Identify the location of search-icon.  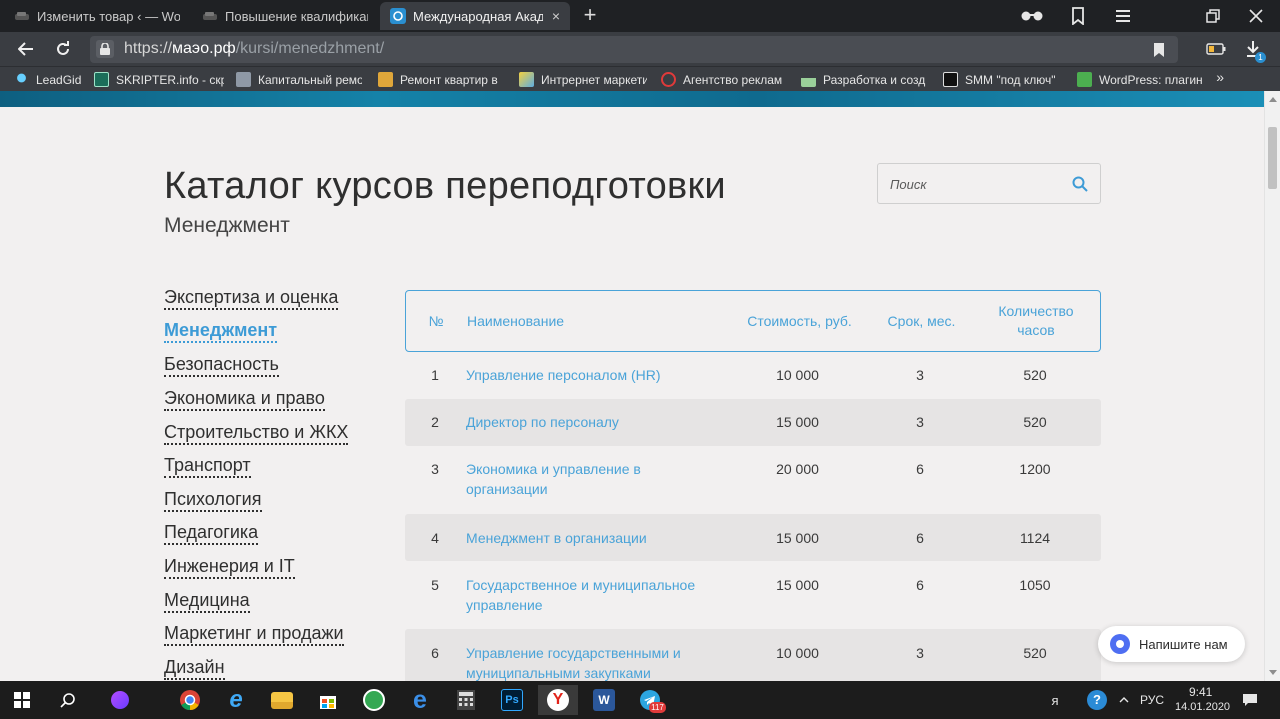
(1080, 184).